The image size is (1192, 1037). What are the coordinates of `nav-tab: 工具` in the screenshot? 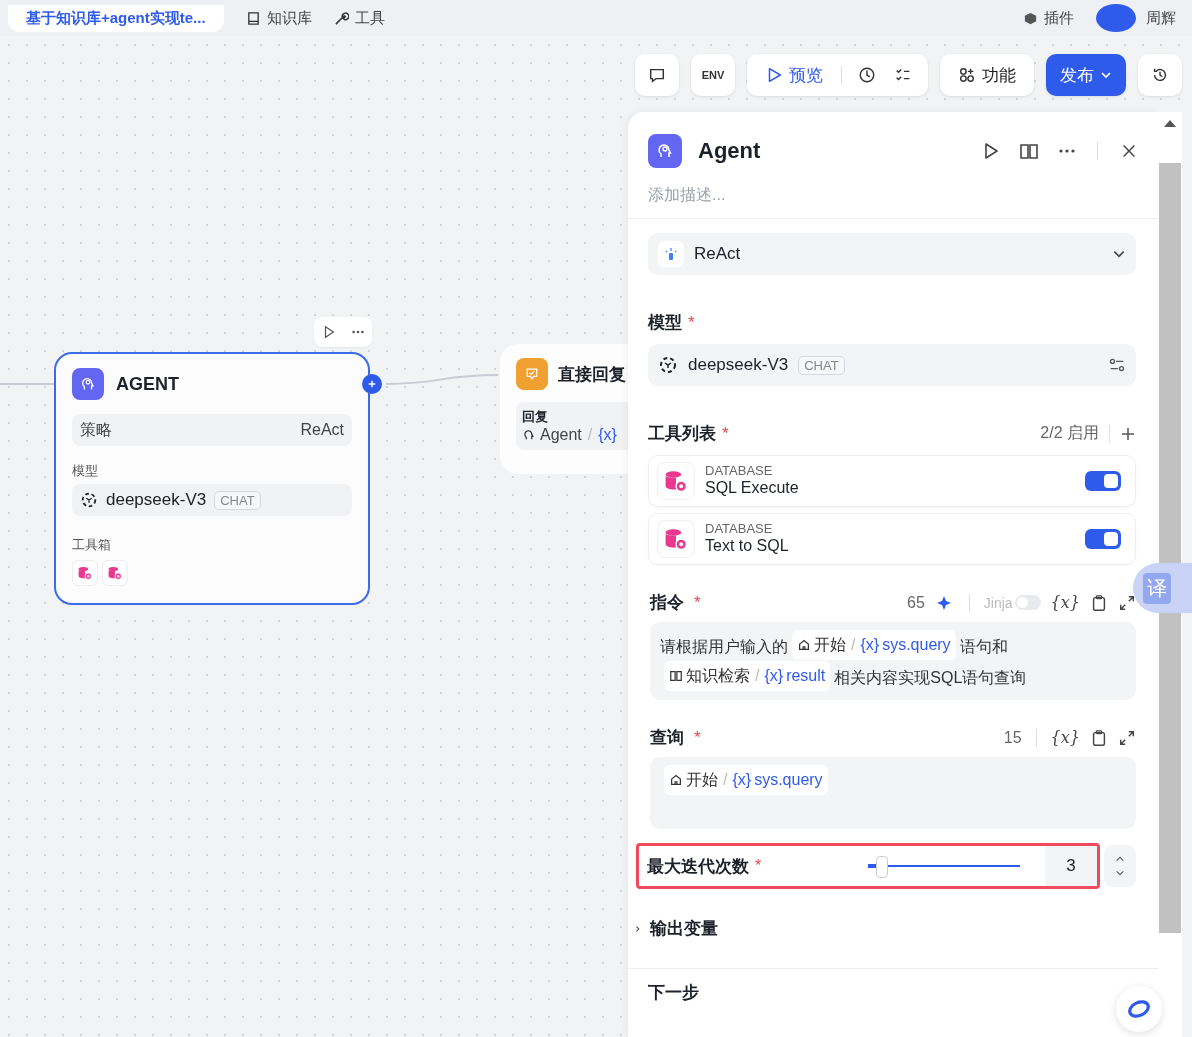 It's located at (359, 18).